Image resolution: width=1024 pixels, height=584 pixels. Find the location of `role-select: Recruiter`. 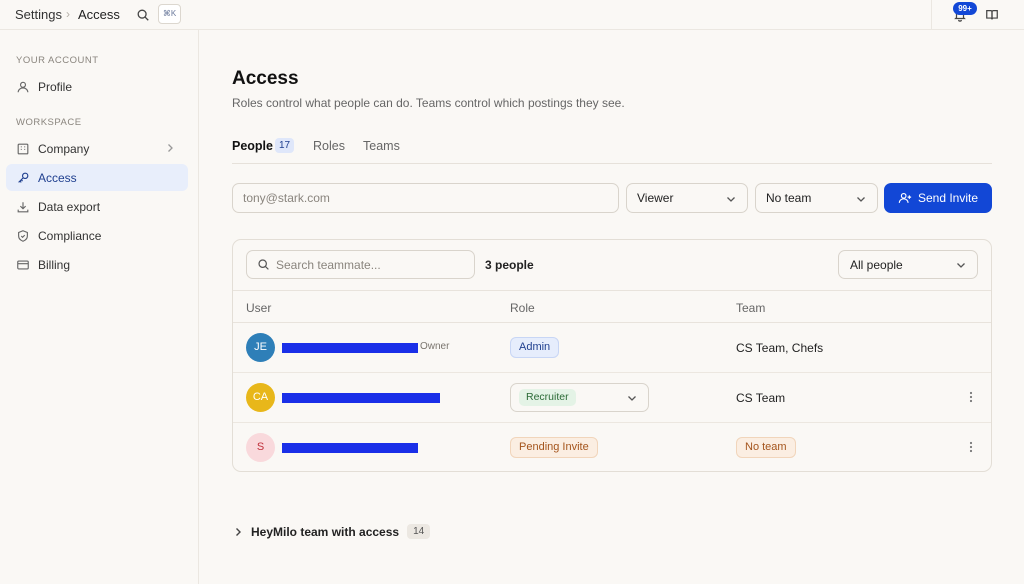

role-select: Recruiter is located at coordinates (579, 397).